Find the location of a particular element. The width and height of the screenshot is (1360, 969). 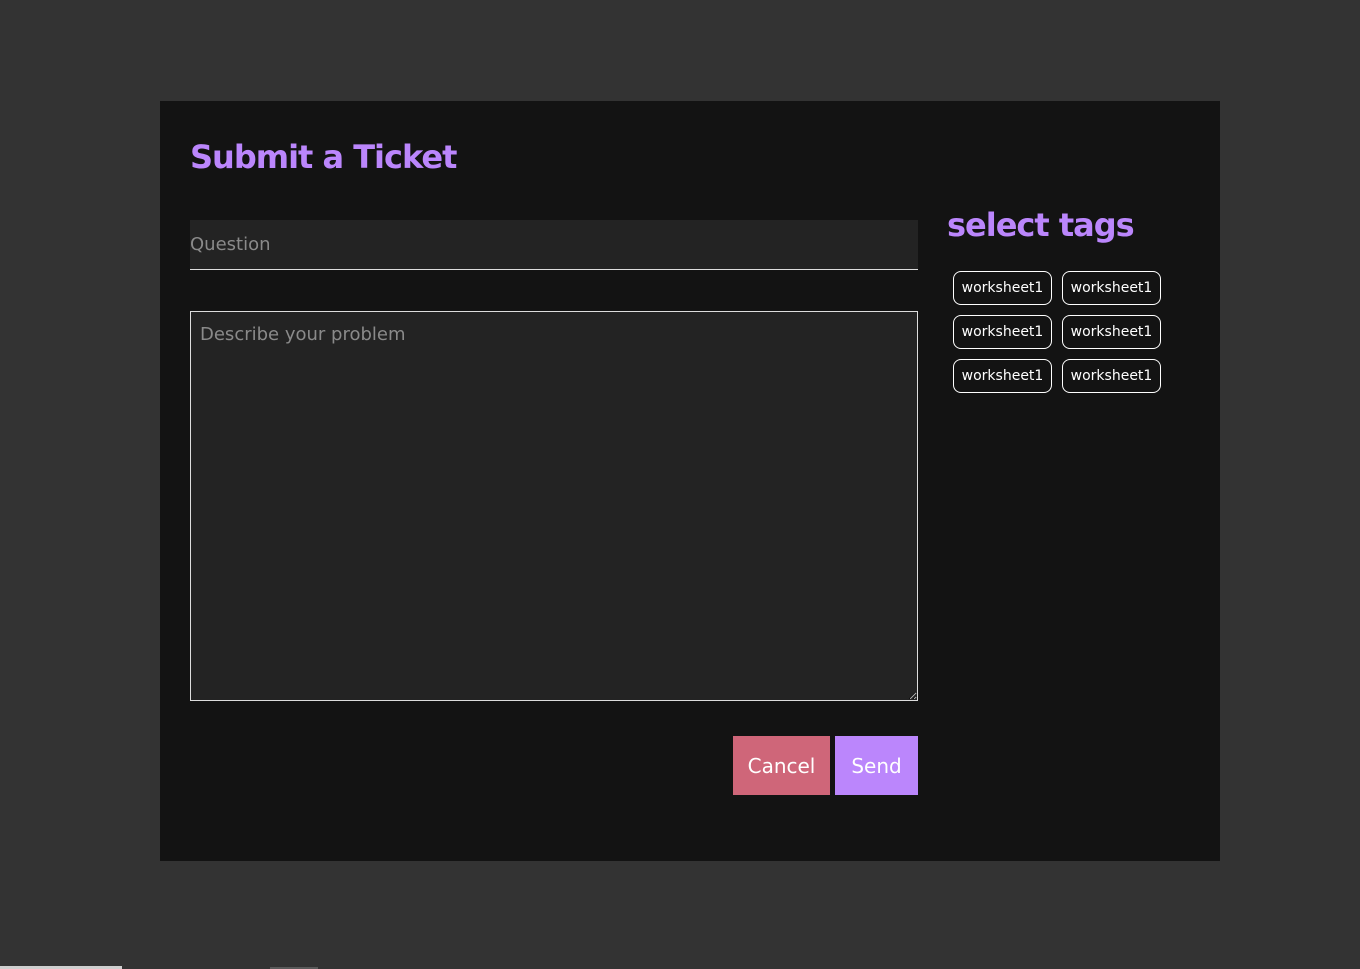

tags-heading: select tags is located at coordinates (1041, 225).